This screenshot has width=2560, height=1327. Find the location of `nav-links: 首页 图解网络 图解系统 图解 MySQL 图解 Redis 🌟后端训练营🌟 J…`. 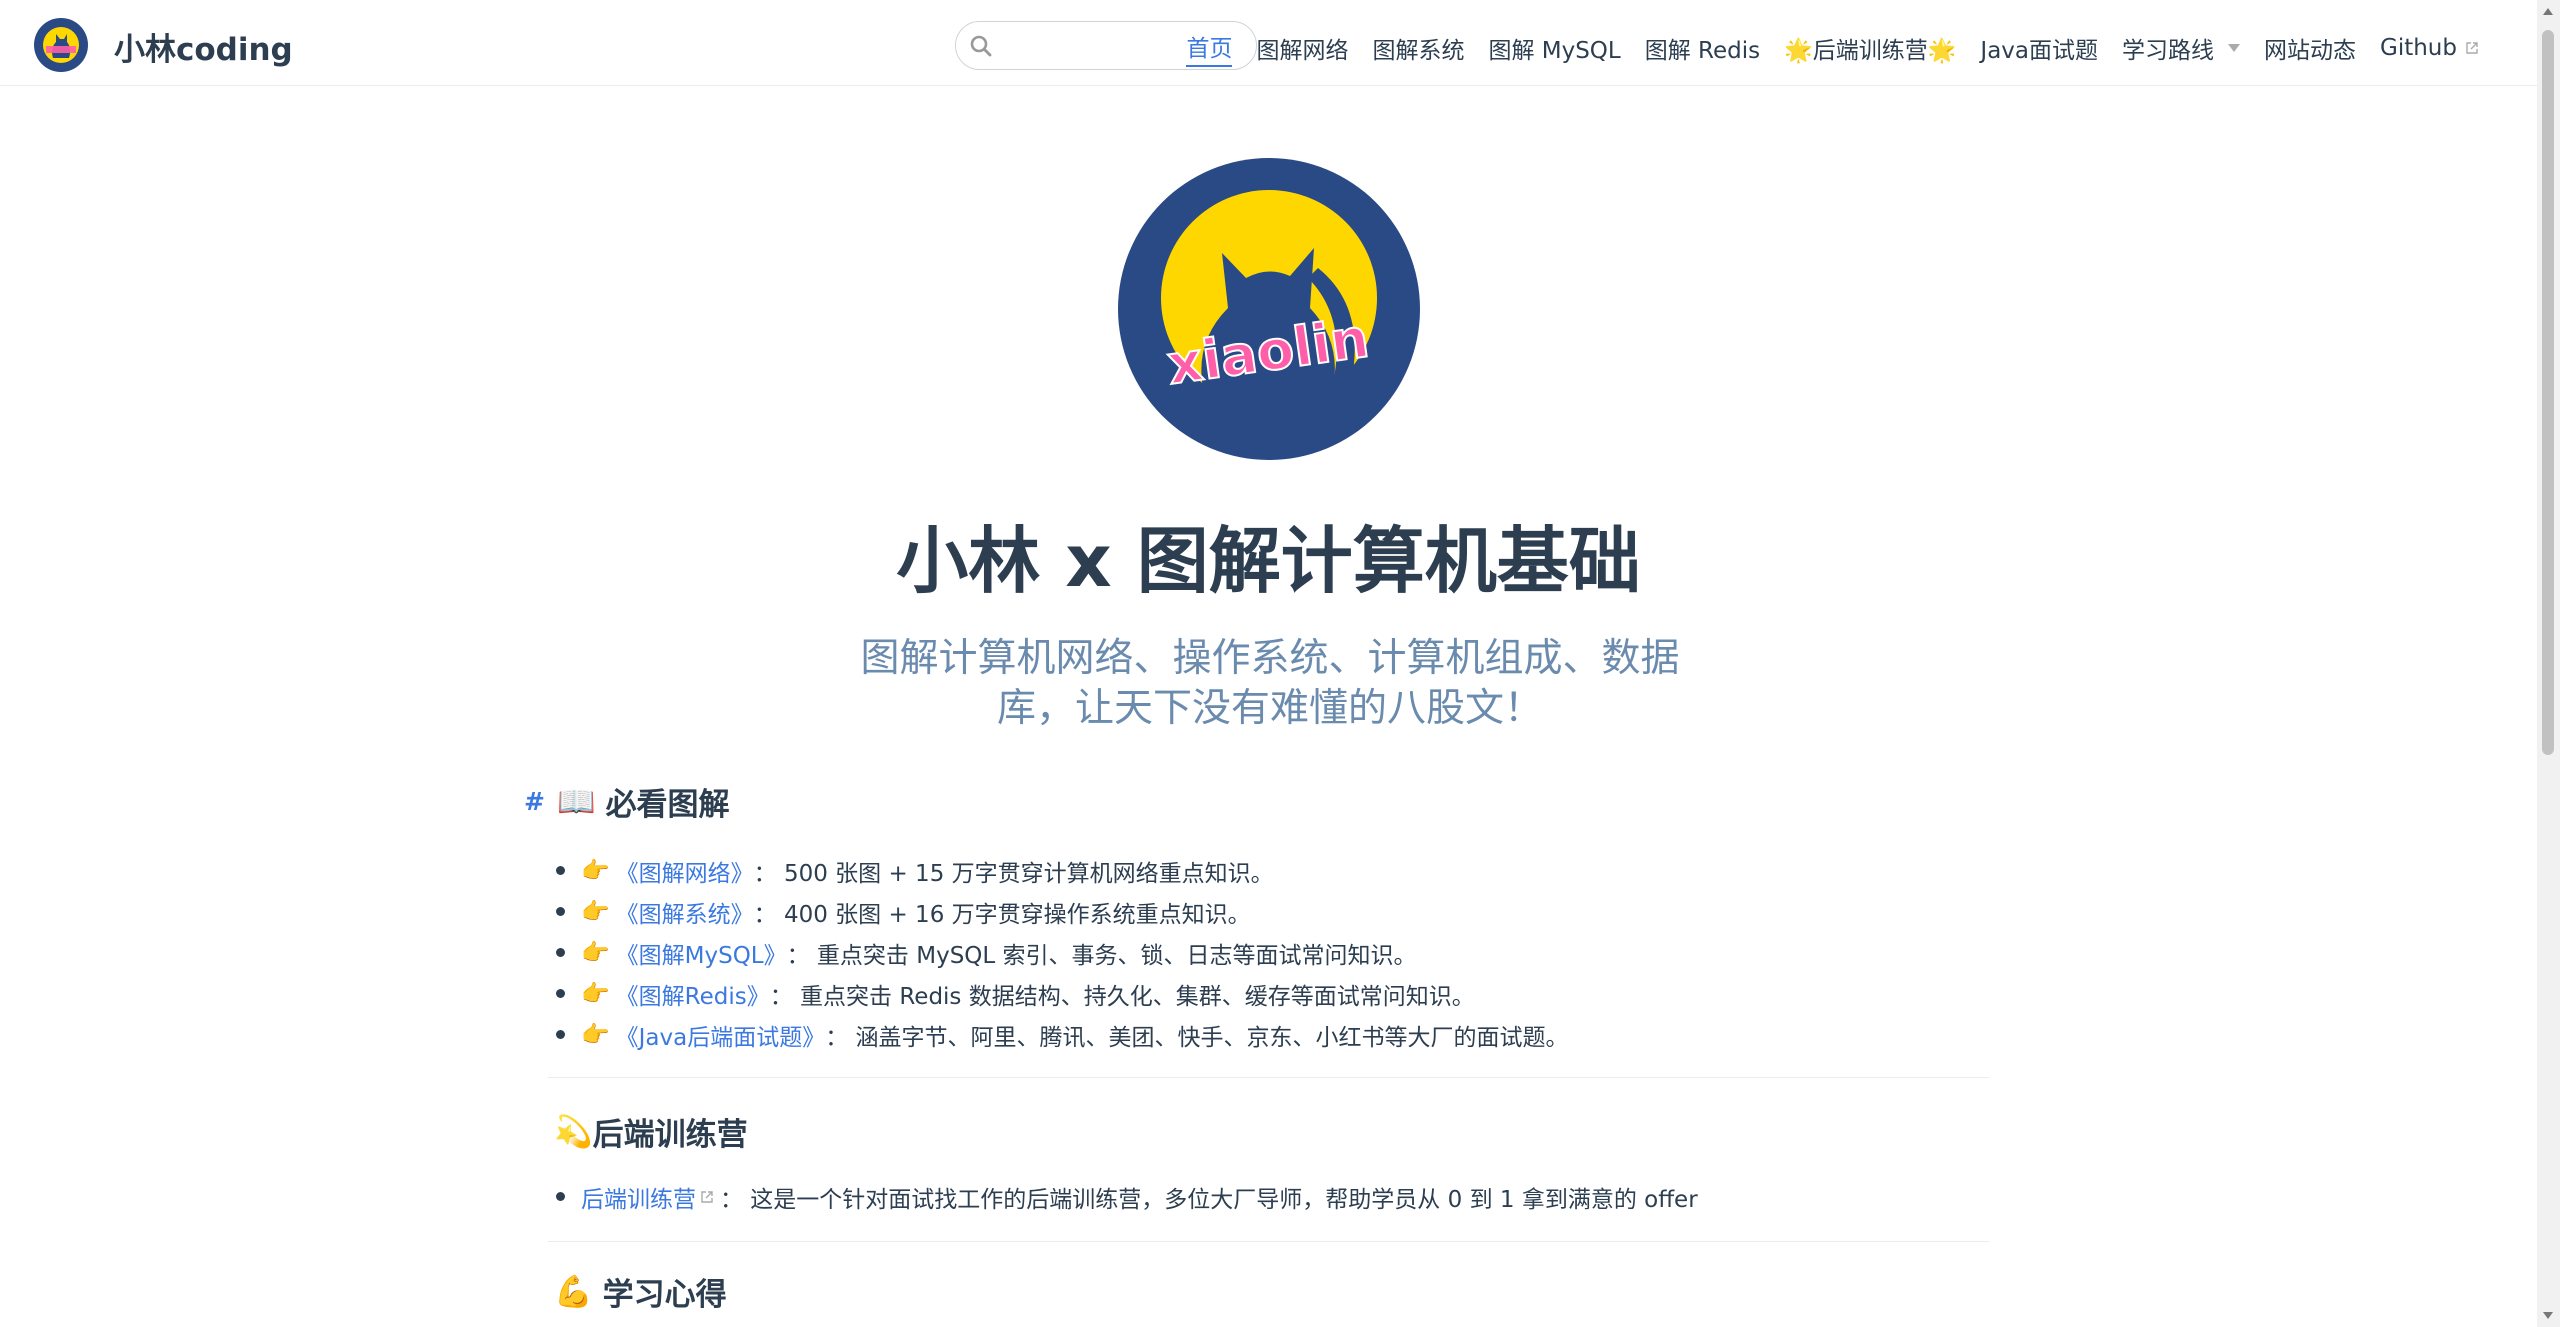

nav-links: 首页 图解网络 图解系统 图解 MySQL 图解 Redis 🌟后端训练营🌟 J… is located at coordinates (1832, 48).